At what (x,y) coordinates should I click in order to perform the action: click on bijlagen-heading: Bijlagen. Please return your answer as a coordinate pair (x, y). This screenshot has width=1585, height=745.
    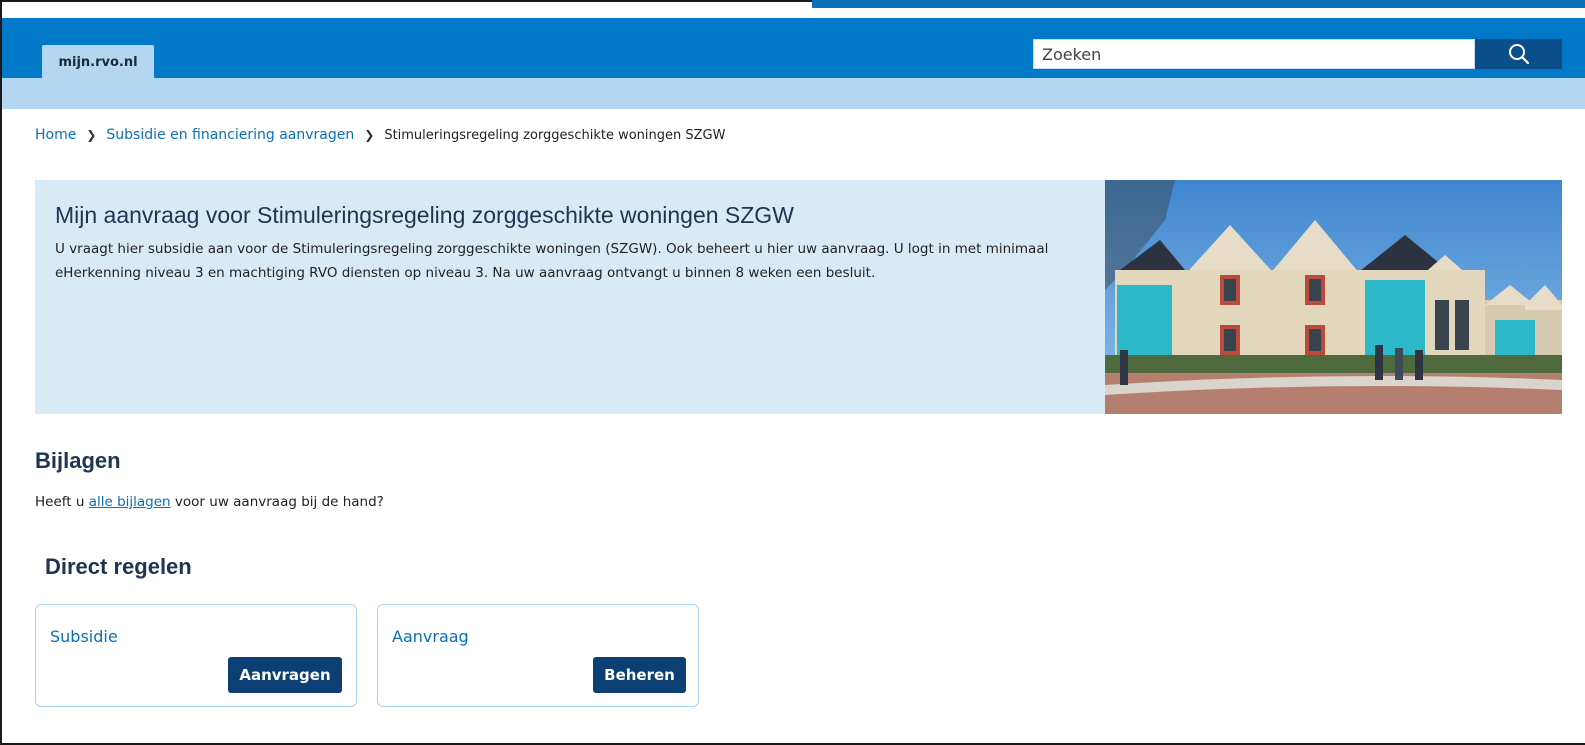
    Looking at the image, I should click on (78, 460).